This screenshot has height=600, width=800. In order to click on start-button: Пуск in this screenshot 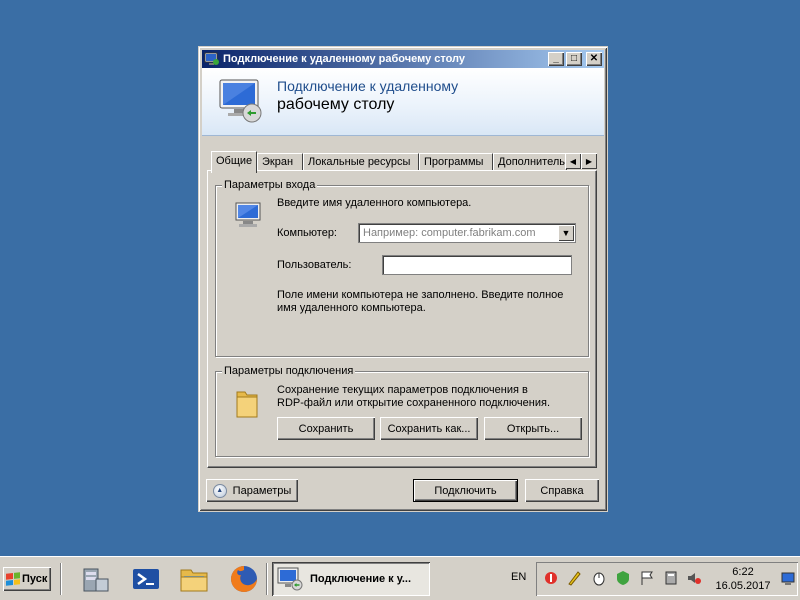, I will do `click(27, 579)`.